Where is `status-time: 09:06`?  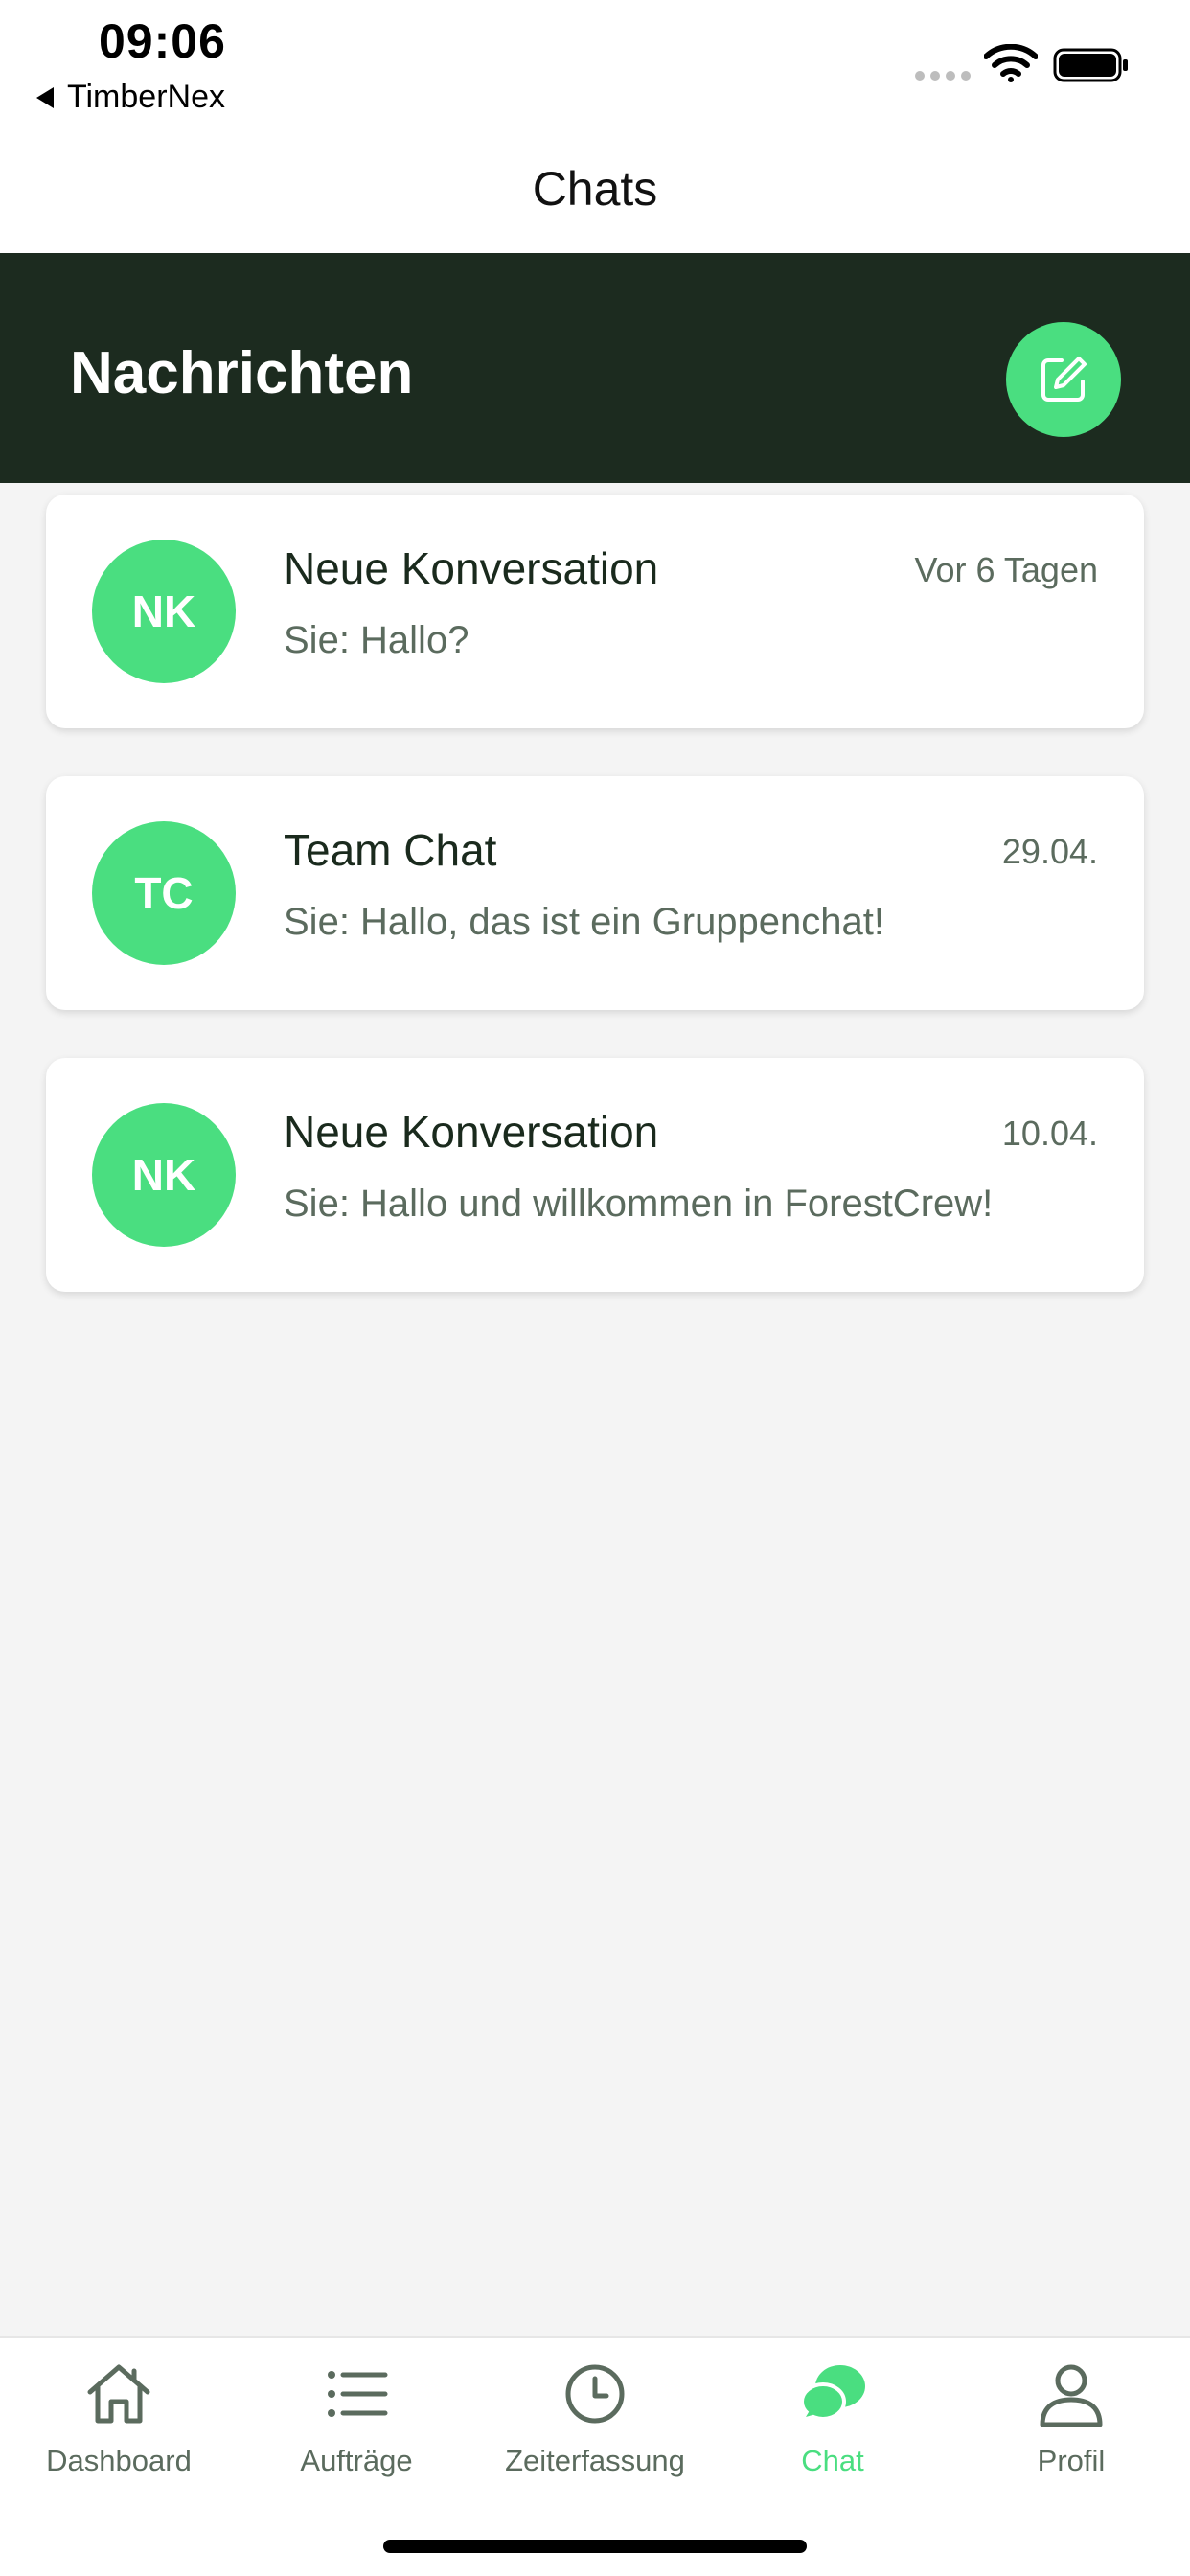
status-time: 09:06 is located at coordinates (163, 41).